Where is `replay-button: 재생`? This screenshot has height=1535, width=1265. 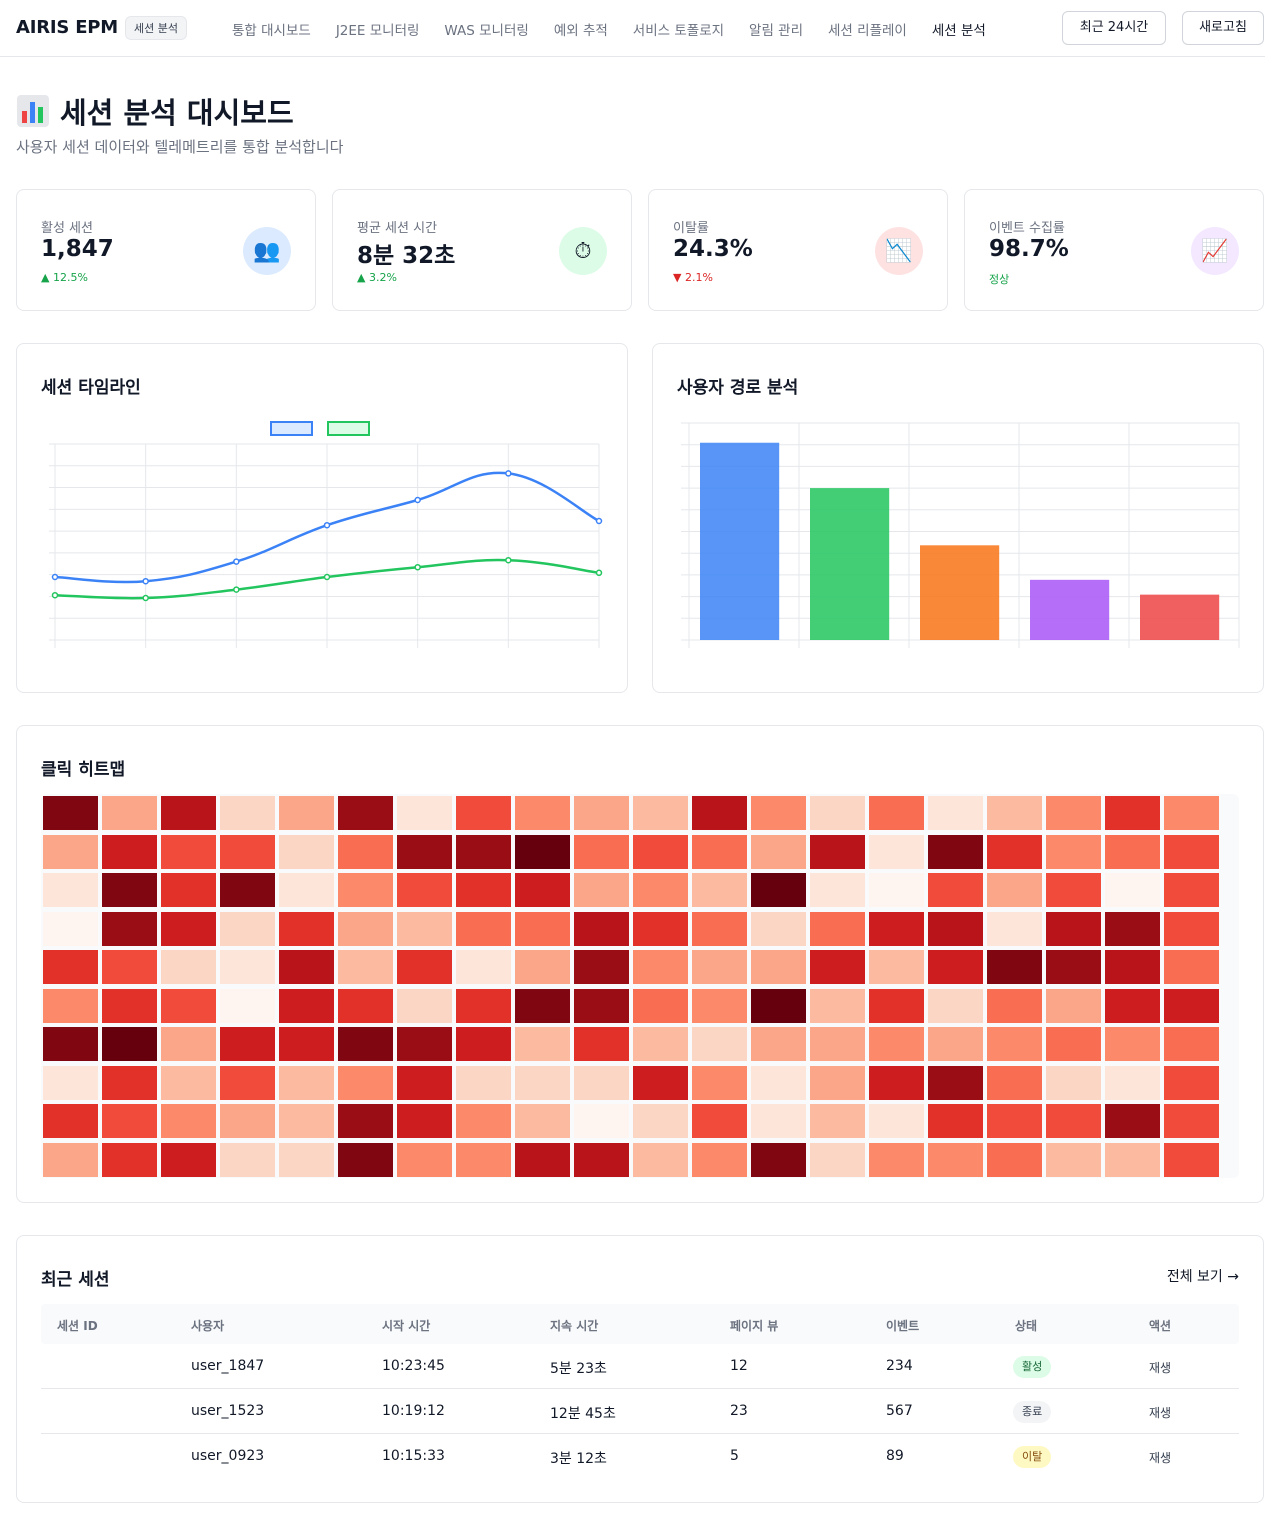 replay-button: 재생 is located at coordinates (1160, 1412).